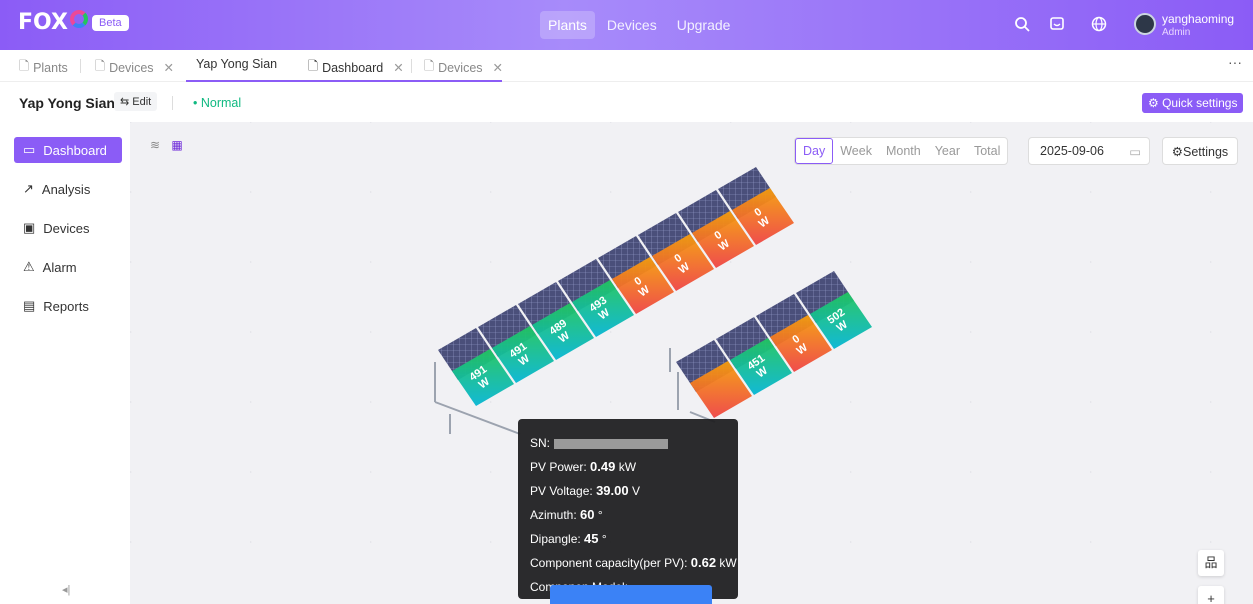 The height and width of the screenshot is (604, 1253). I want to click on sn-redacted, so click(611, 443).